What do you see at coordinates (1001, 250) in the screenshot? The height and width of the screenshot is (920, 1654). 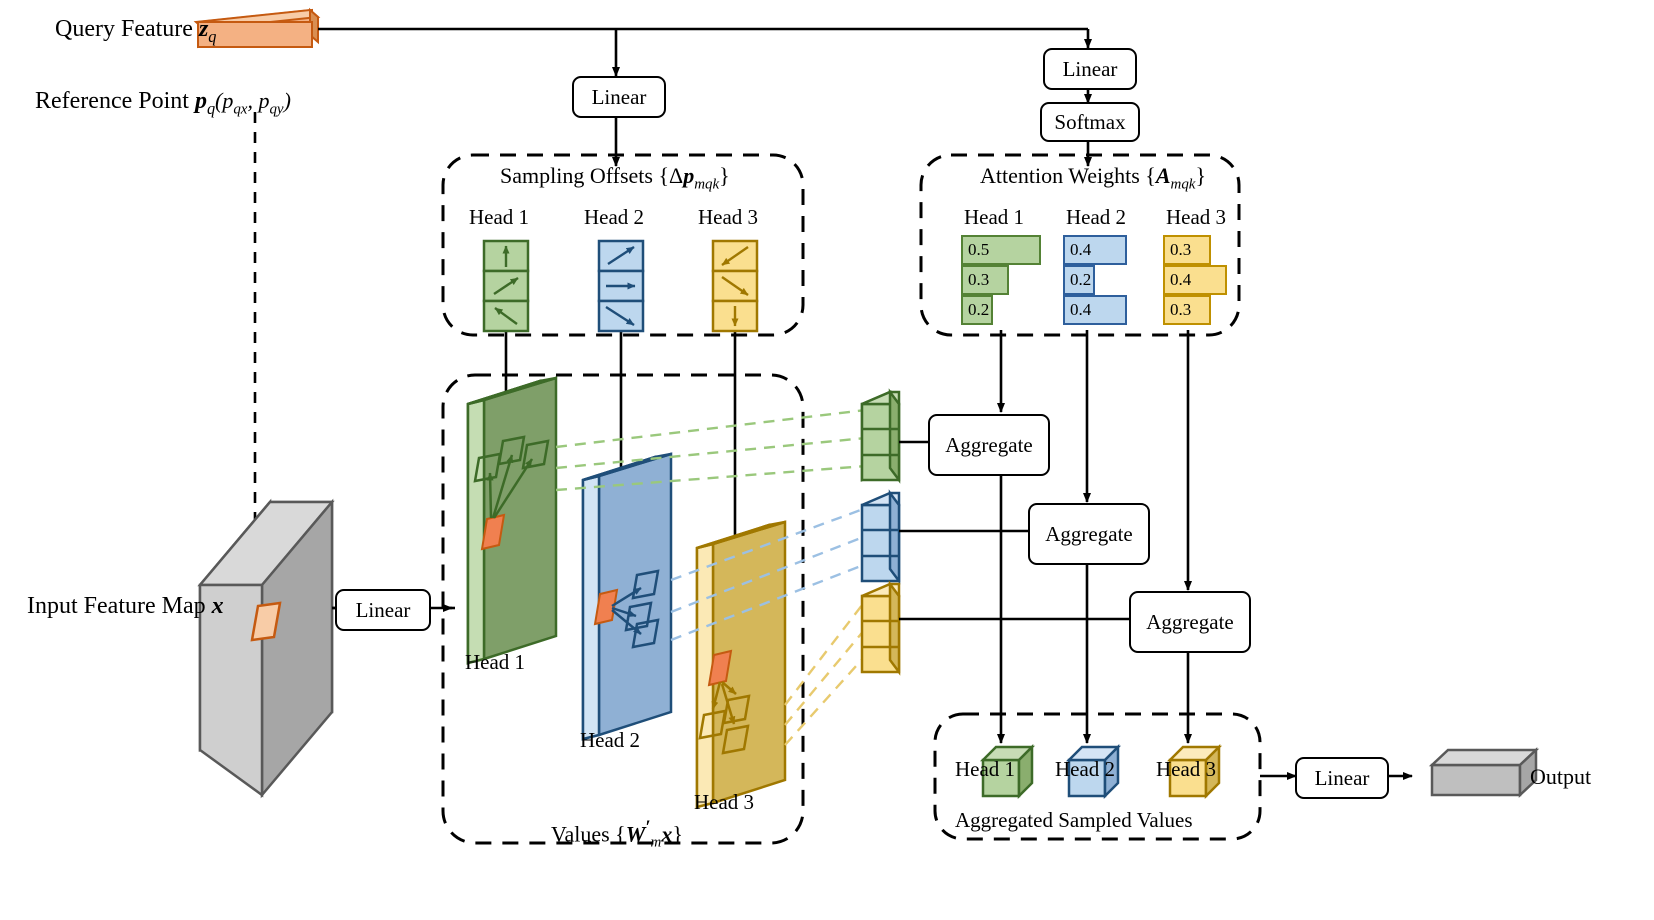 I see `attention-weight-bar: 0.5` at bounding box center [1001, 250].